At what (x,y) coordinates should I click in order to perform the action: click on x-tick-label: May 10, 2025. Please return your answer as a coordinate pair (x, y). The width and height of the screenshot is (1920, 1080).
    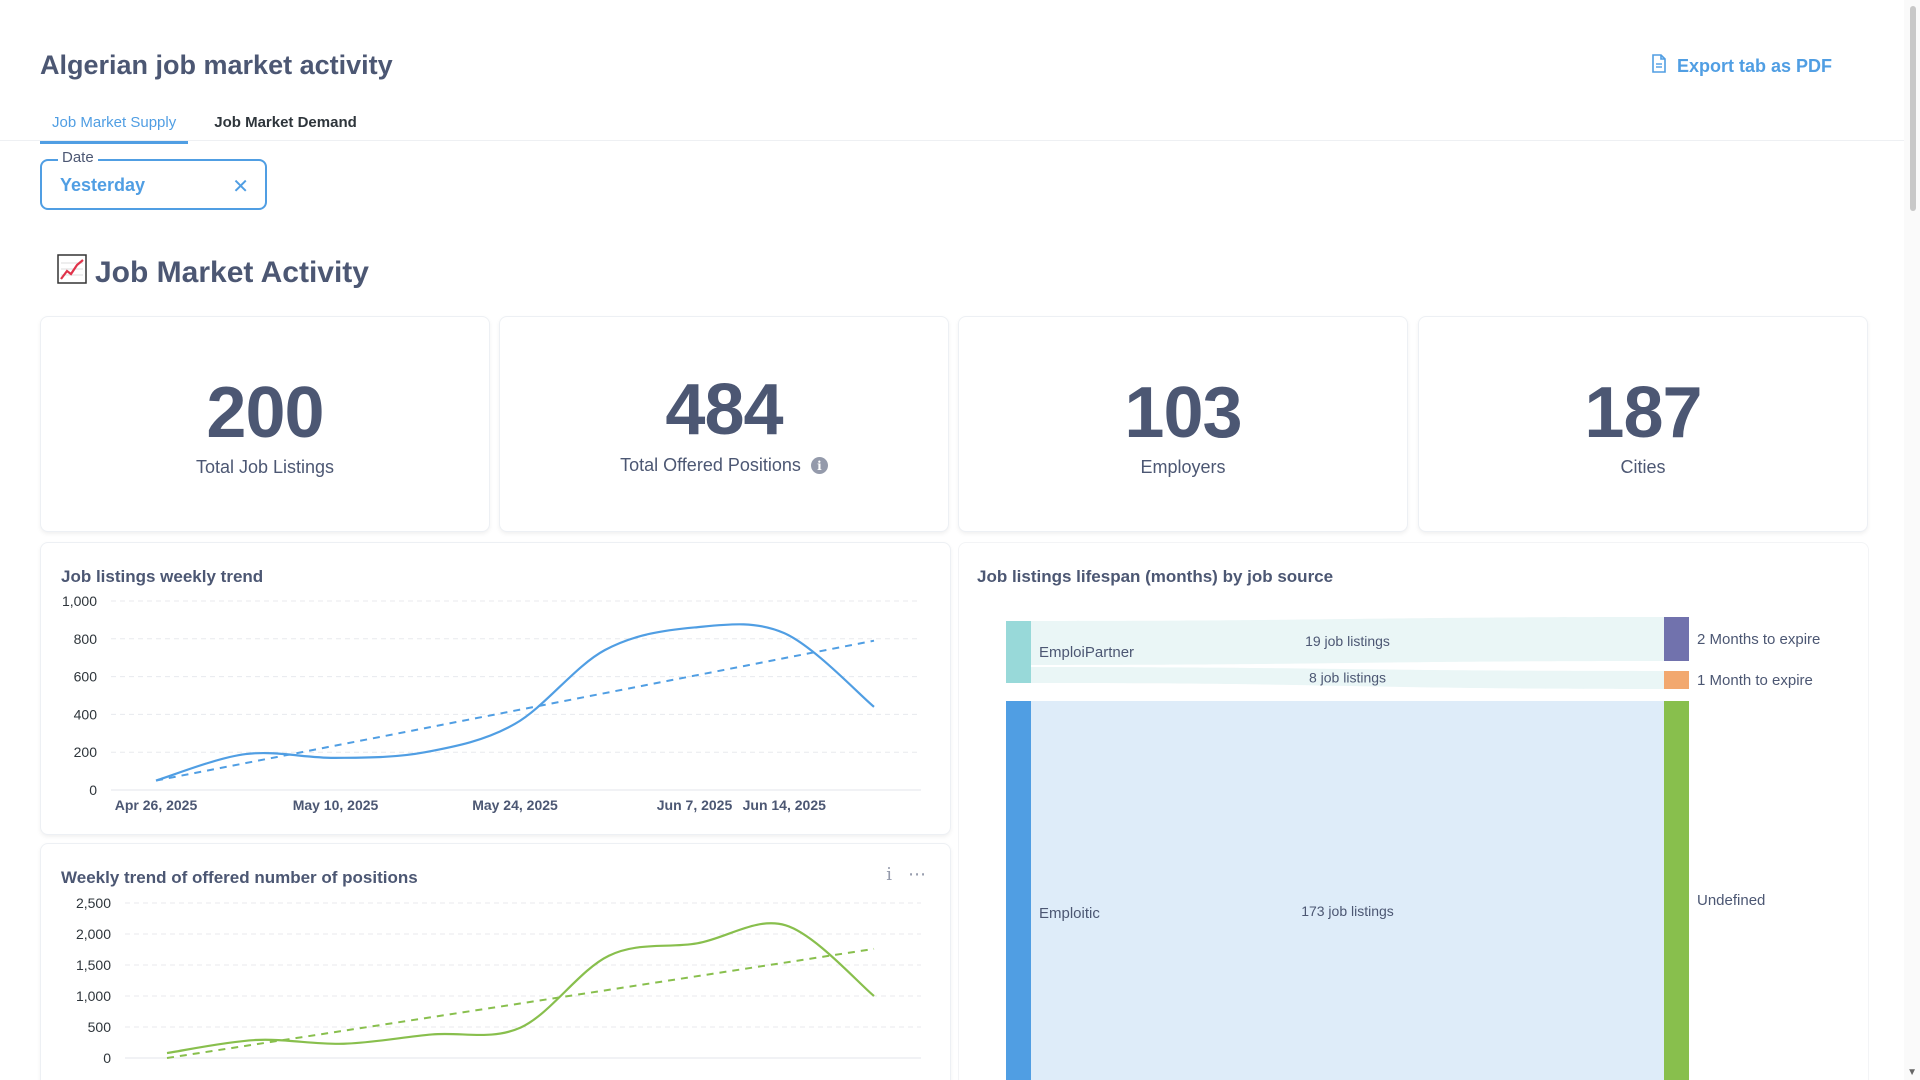
    Looking at the image, I should click on (336, 805).